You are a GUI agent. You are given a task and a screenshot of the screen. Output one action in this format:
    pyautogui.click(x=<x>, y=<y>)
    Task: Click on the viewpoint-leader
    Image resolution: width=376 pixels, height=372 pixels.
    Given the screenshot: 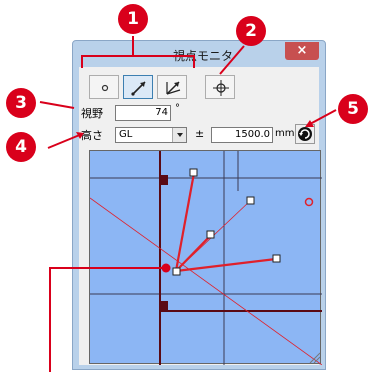 What is the action you would take?
    pyautogui.click(x=107, y=319)
    